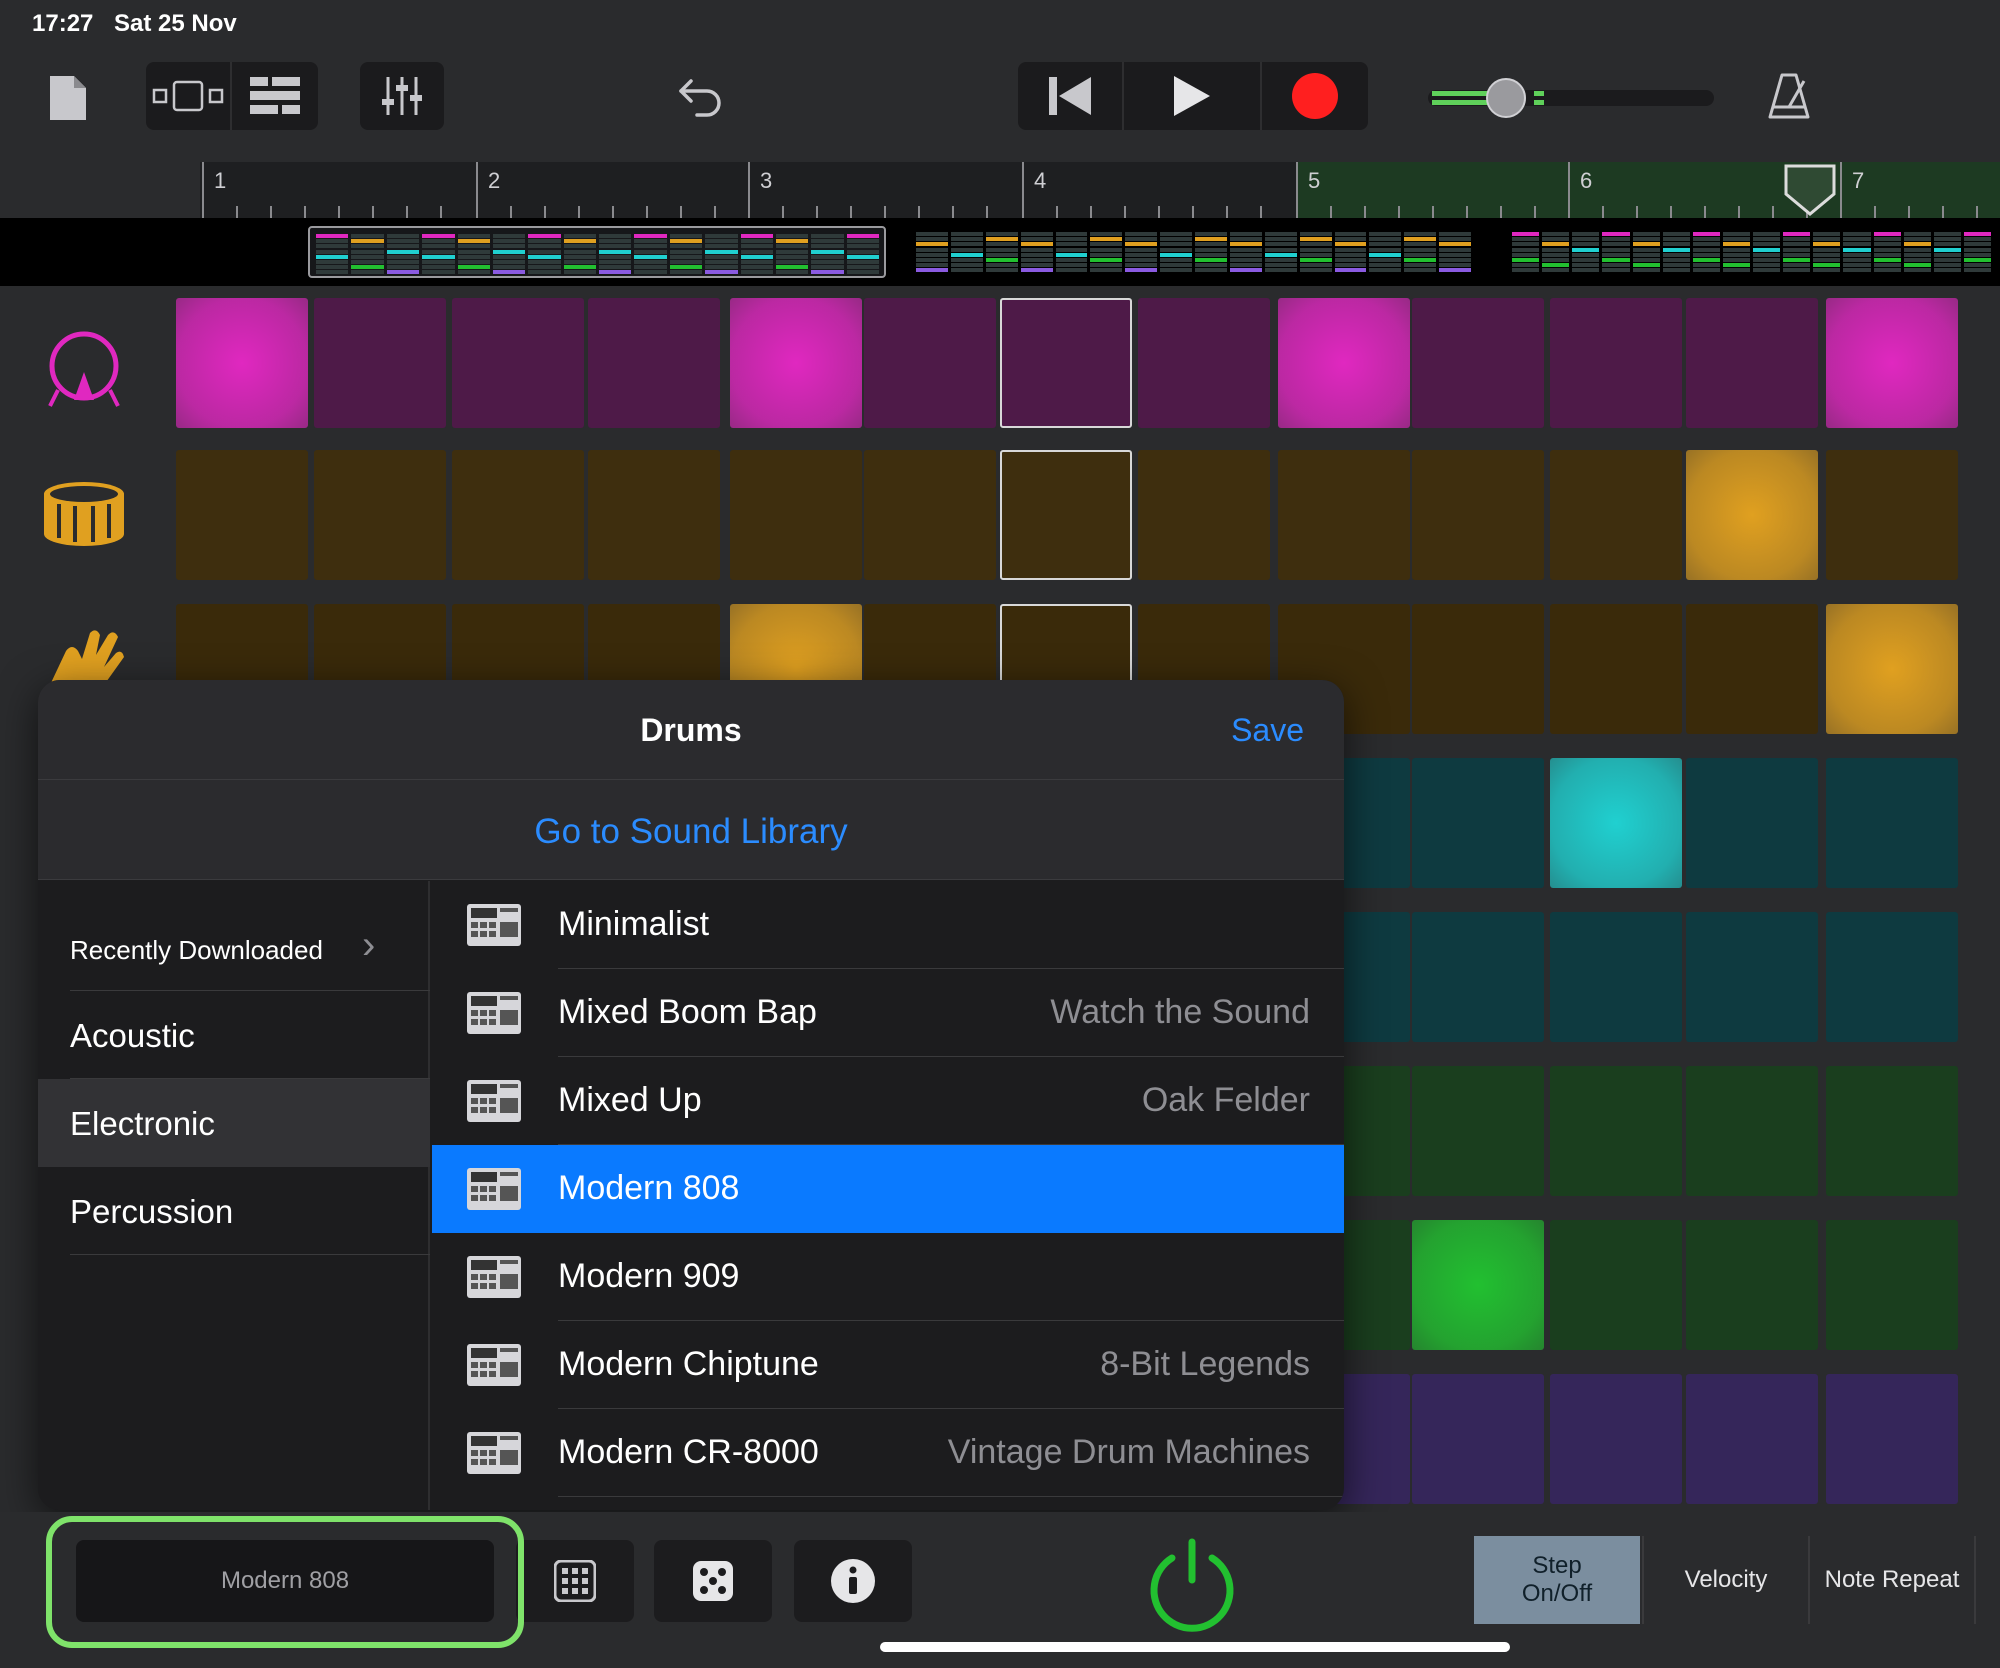 The image size is (2000, 1668). I want to click on kick-drum-icon, so click(84, 370).